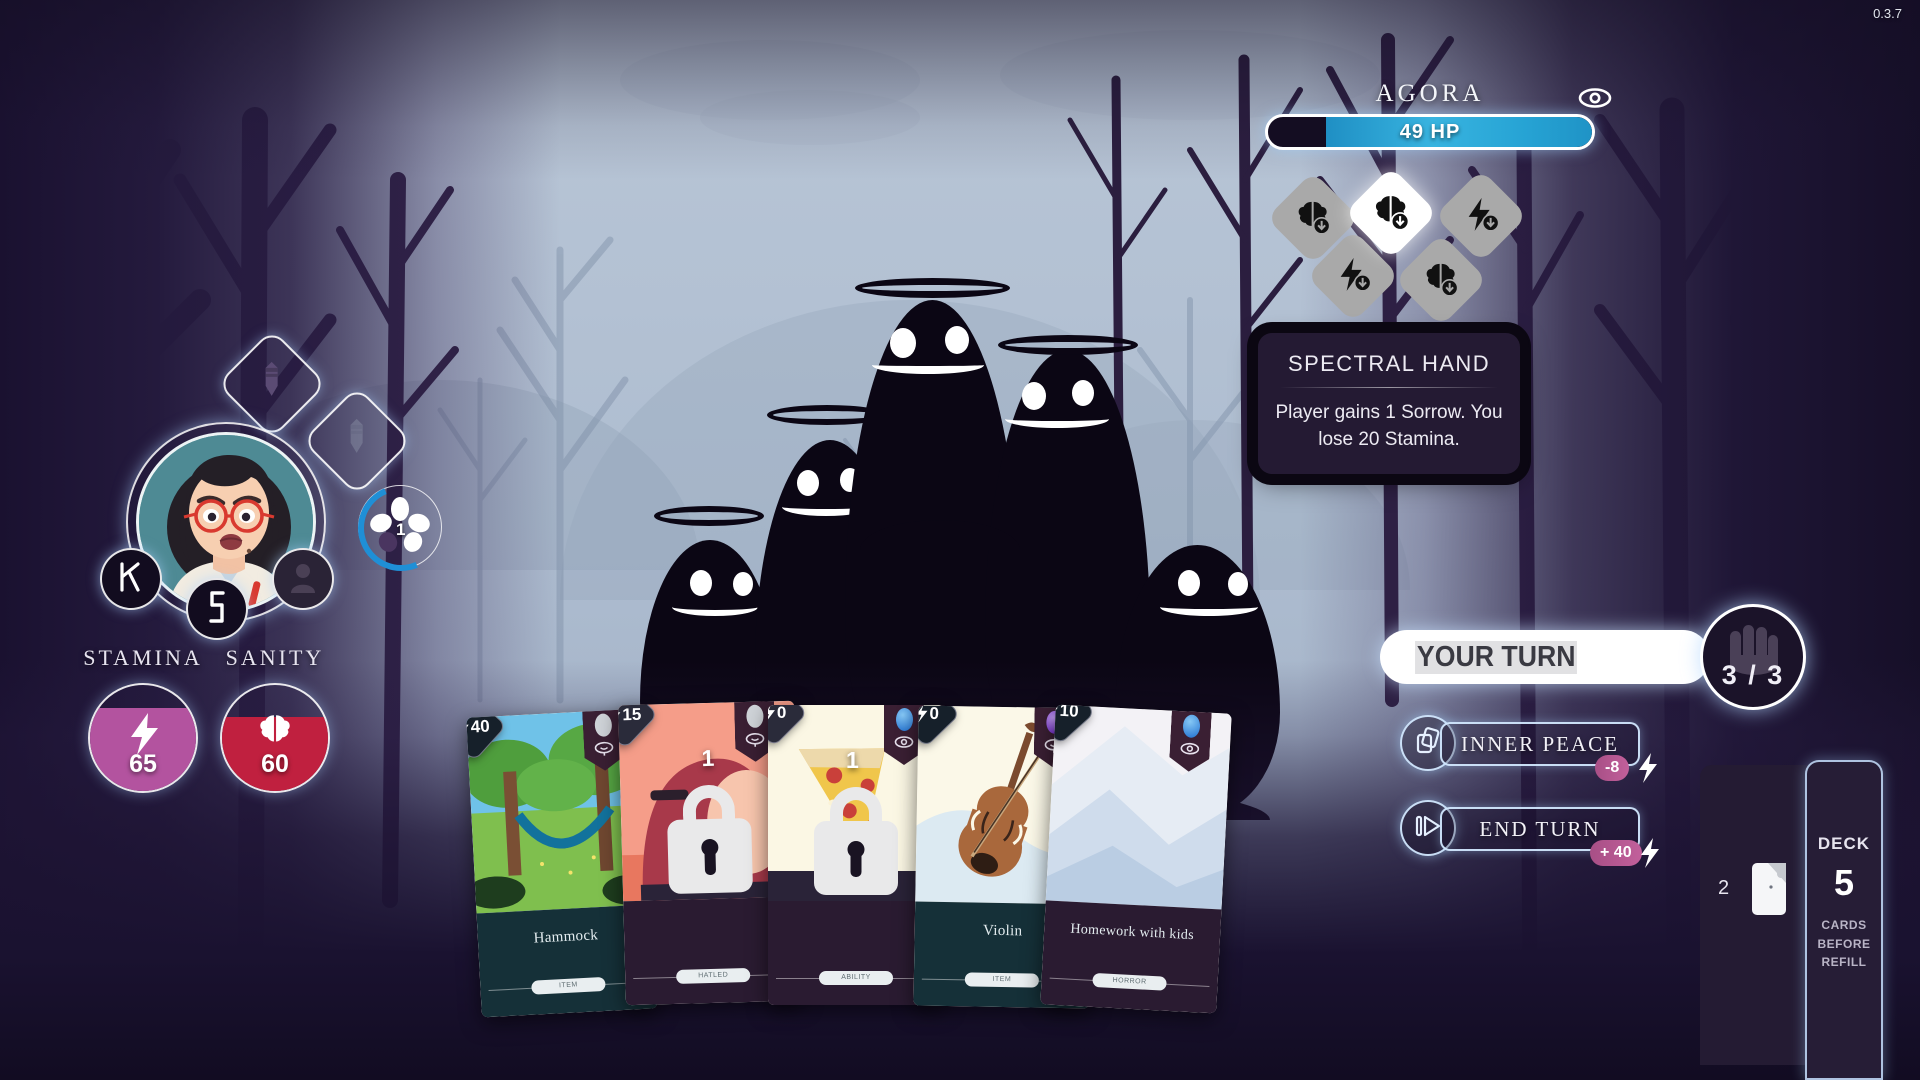  What do you see at coordinates (1389, 387) in the screenshot?
I see `tooltip-divider` at bounding box center [1389, 387].